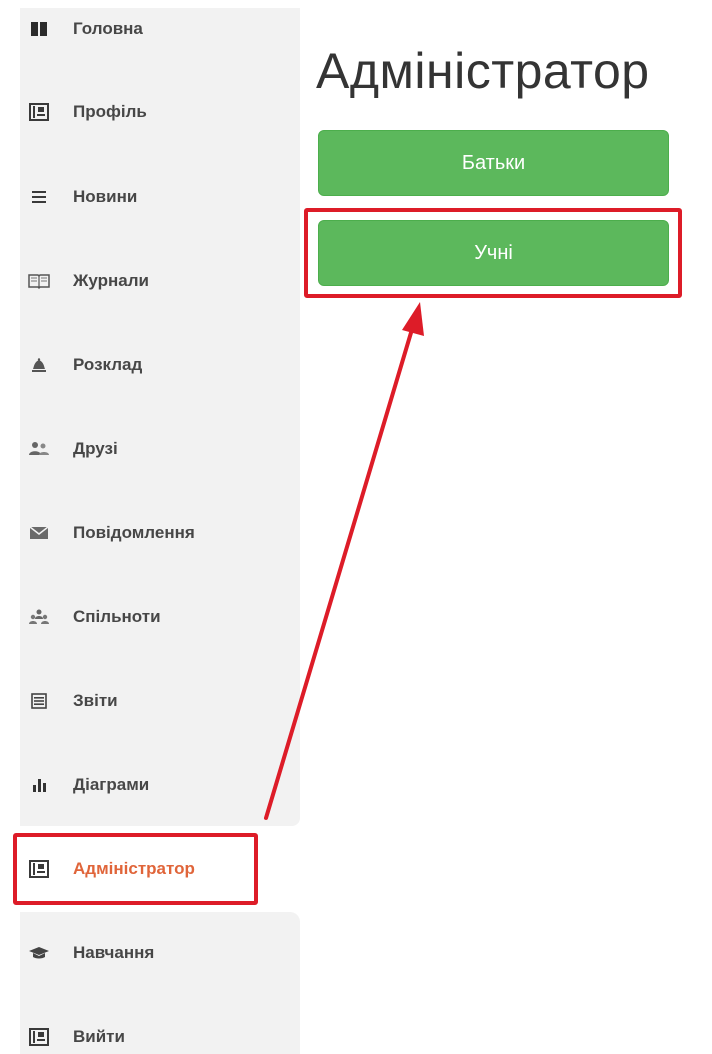 Image resolution: width=712 pixels, height=1054 pixels. Describe the element at coordinates (39, 533) in the screenshot. I see `envelope-icon` at that location.